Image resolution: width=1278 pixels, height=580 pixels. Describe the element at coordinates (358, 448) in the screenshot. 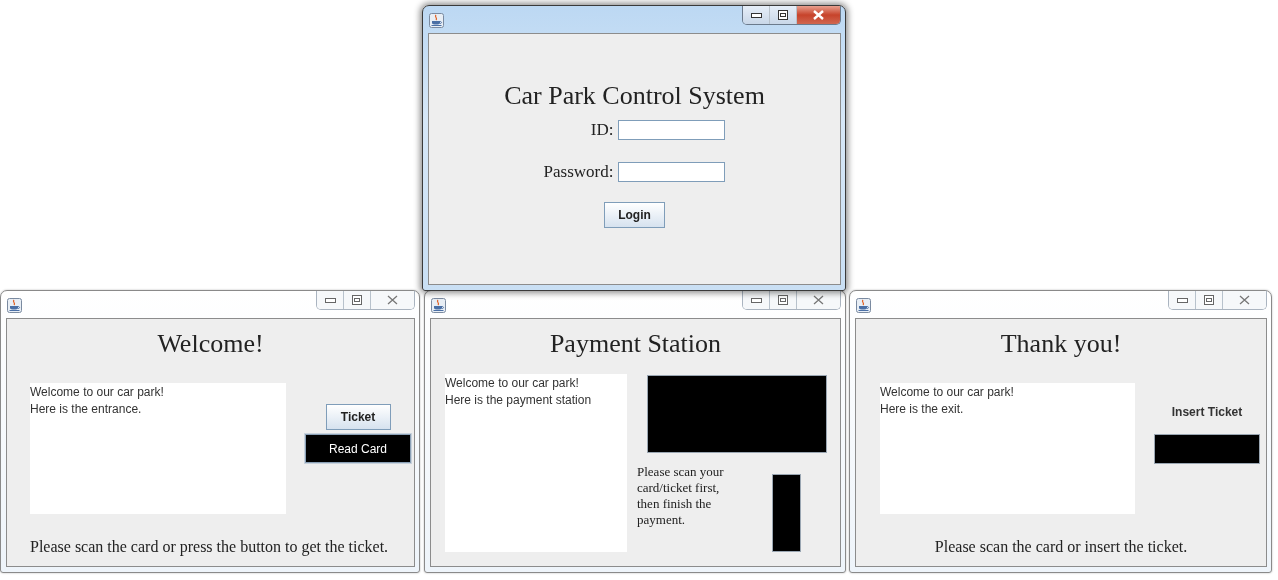

I see `read-card-button: Read Card` at that location.